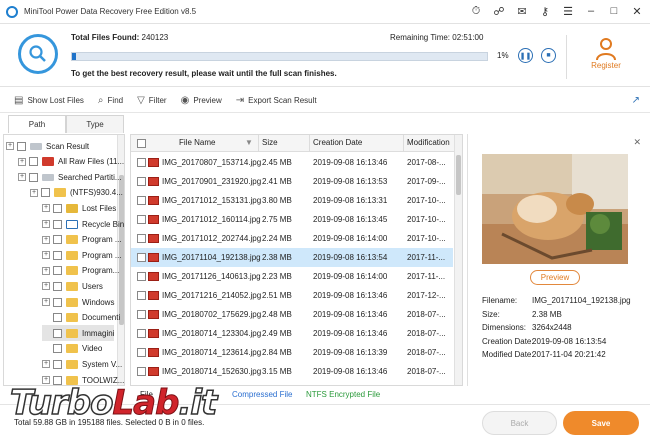 The image size is (650, 445). What do you see at coordinates (525, 55) in the screenshot?
I see `pause-button: ❚❚` at bounding box center [525, 55].